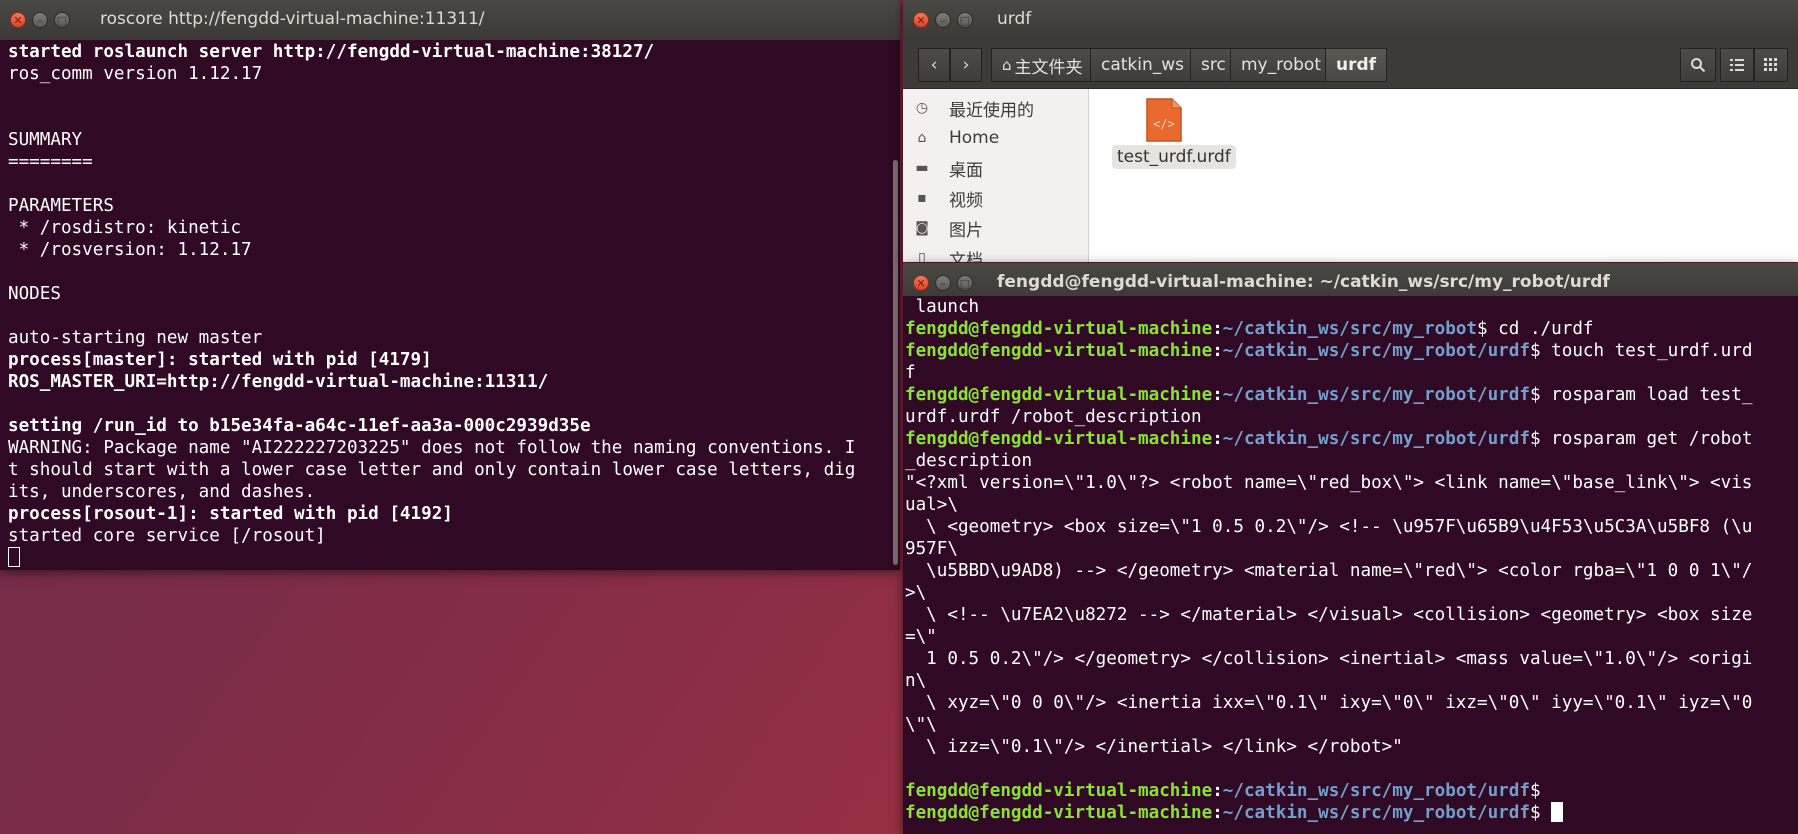 The image size is (1798, 834). What do you see at coordinates (1164, 120) in the screenshot?
I see `code-file-icon: </>` at bounding box center [1164, 120].